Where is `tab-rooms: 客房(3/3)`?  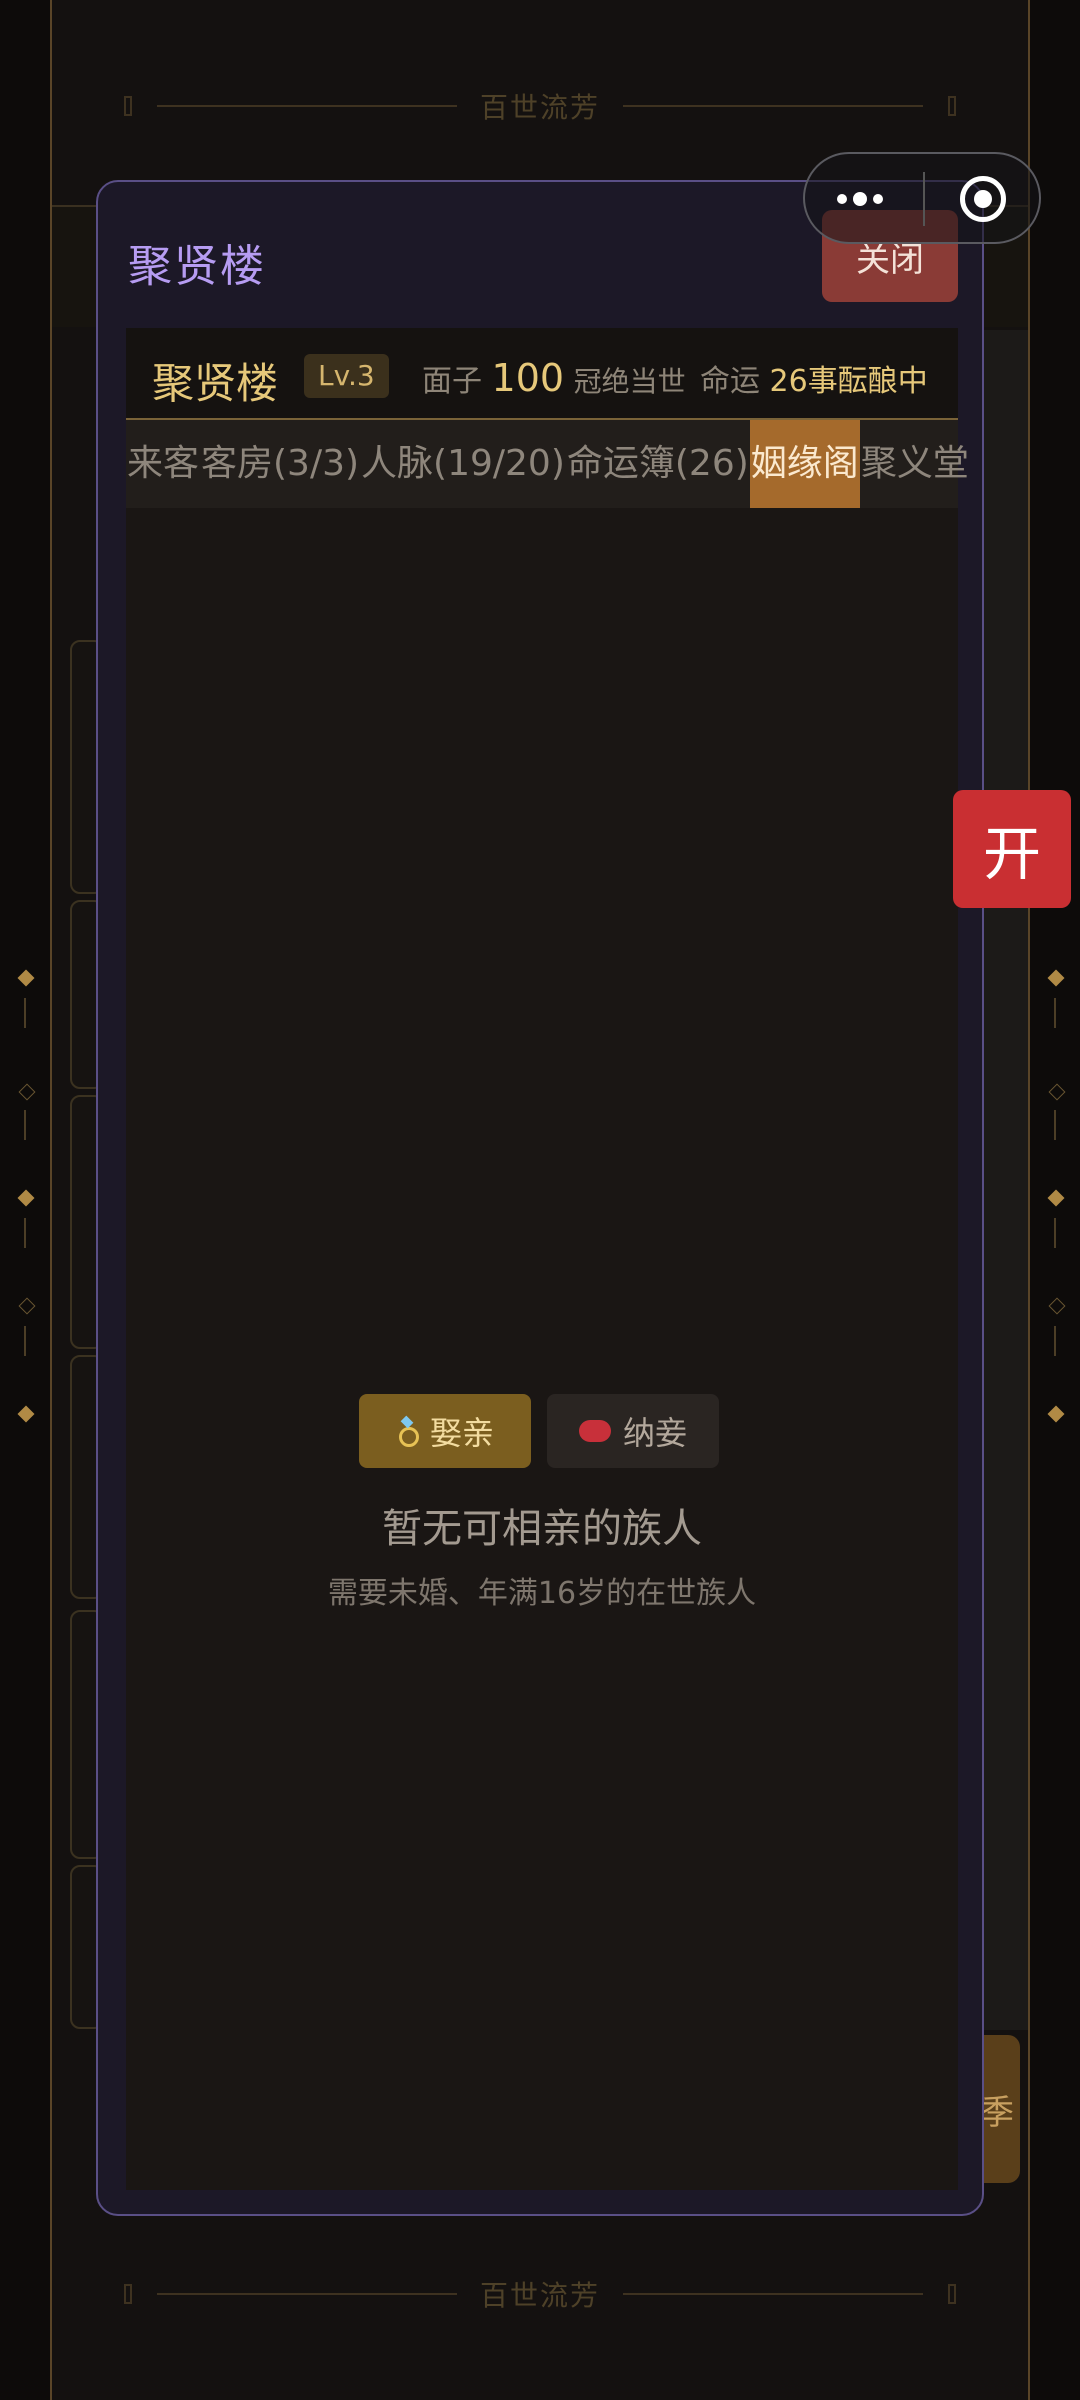
tab-rooms: 客房(3/3) is located at coordinates (280, 464).